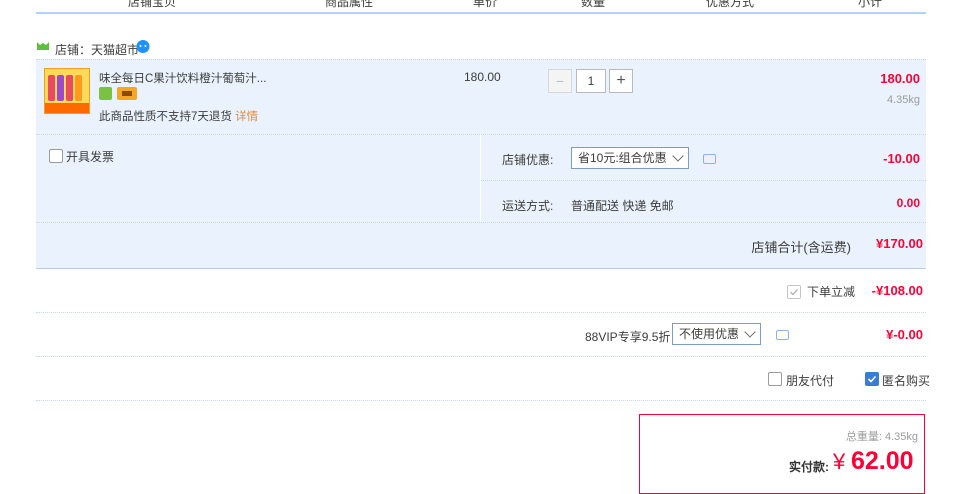  I want to click on guarantee-badge-icon, so click(105, 93).